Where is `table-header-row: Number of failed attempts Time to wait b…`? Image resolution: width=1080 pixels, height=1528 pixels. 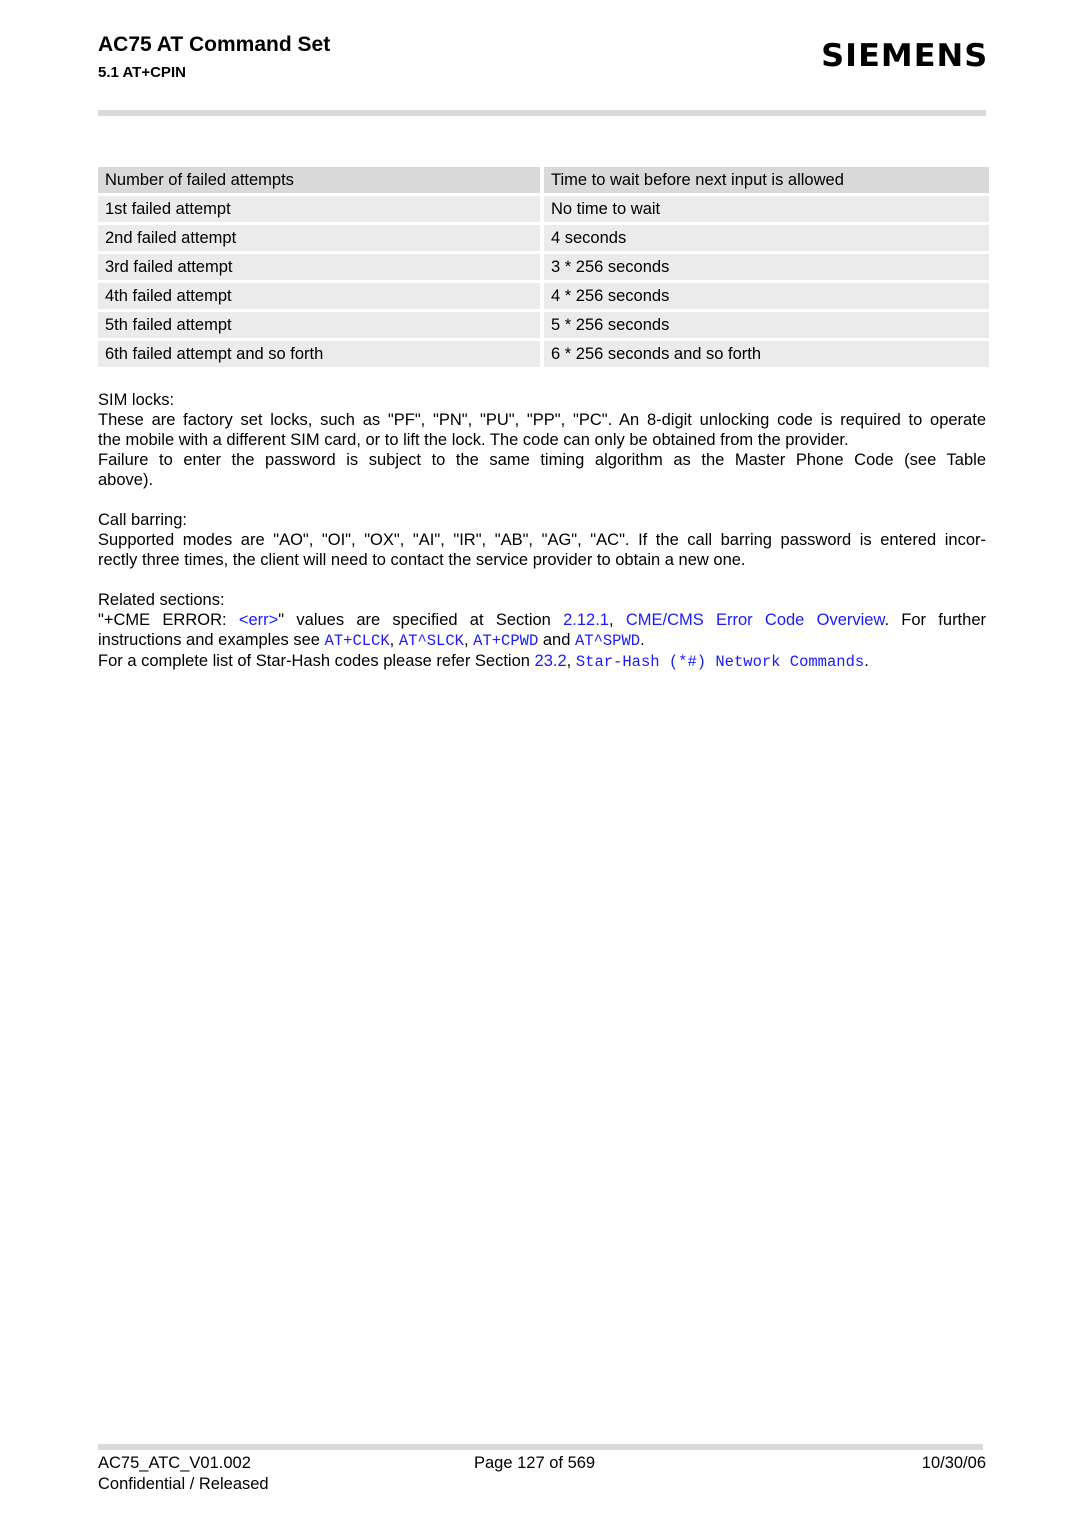 table-header-row: Number of failed attempts Time to wait b… is located at coordinates (543, 181).